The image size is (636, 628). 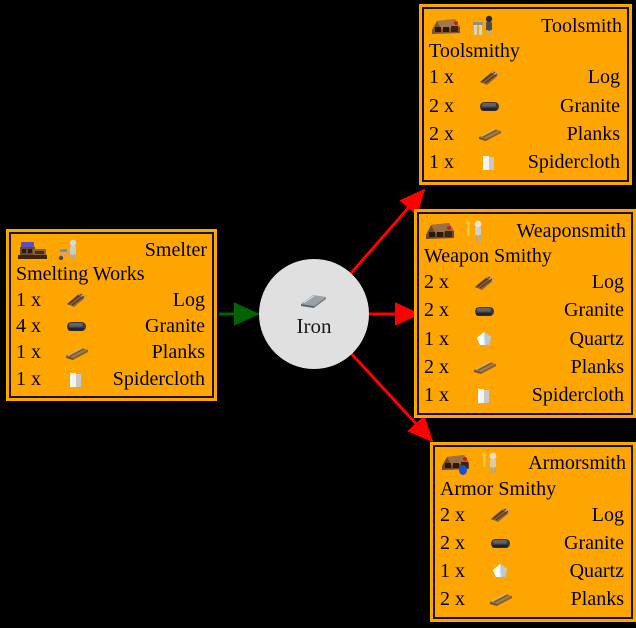 I want to click on node-smelter-title: Smelter, so click(x=175, y=249).